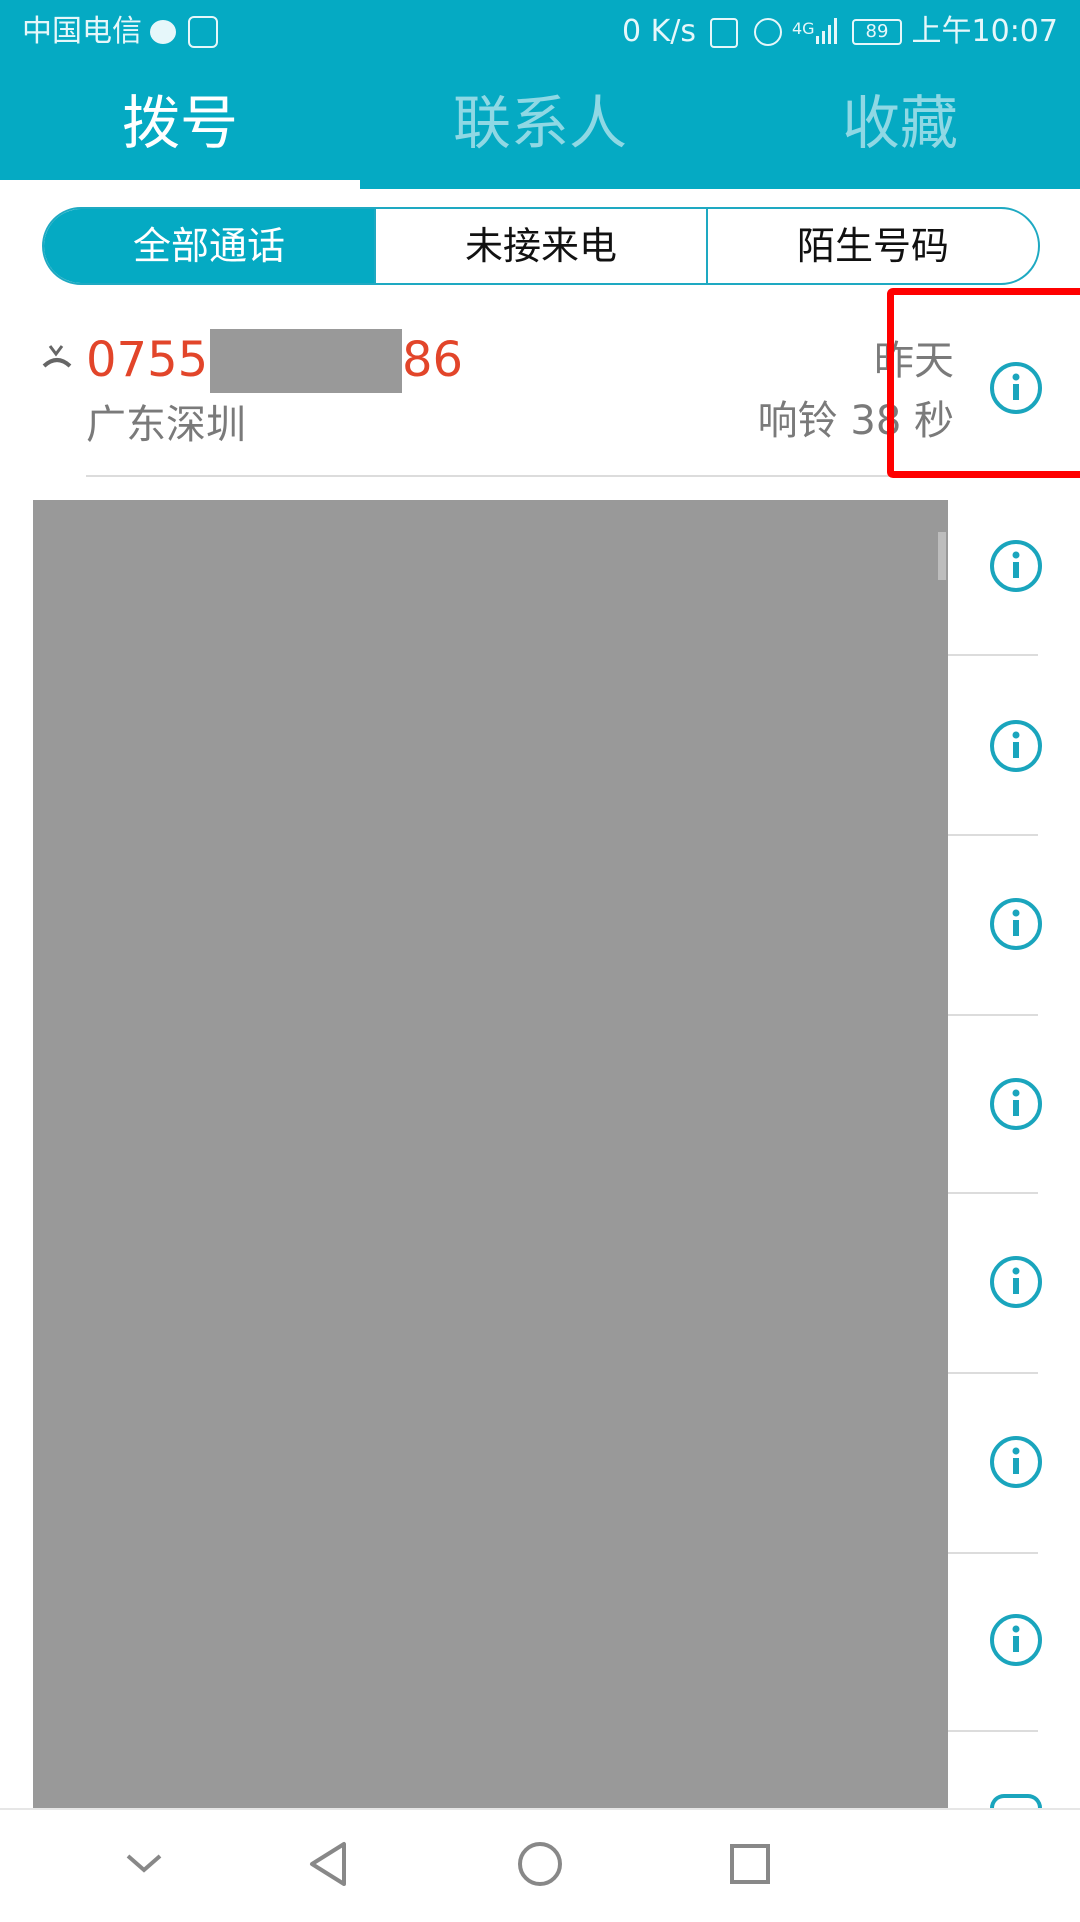 Image resolution: width=1080 pixels, height=1922 pixels. What do you see at coordinates (873, 246) in the screenshot?
I see `filter-unknown-numbers: 陌生号码` at bounding box center [873, 246].